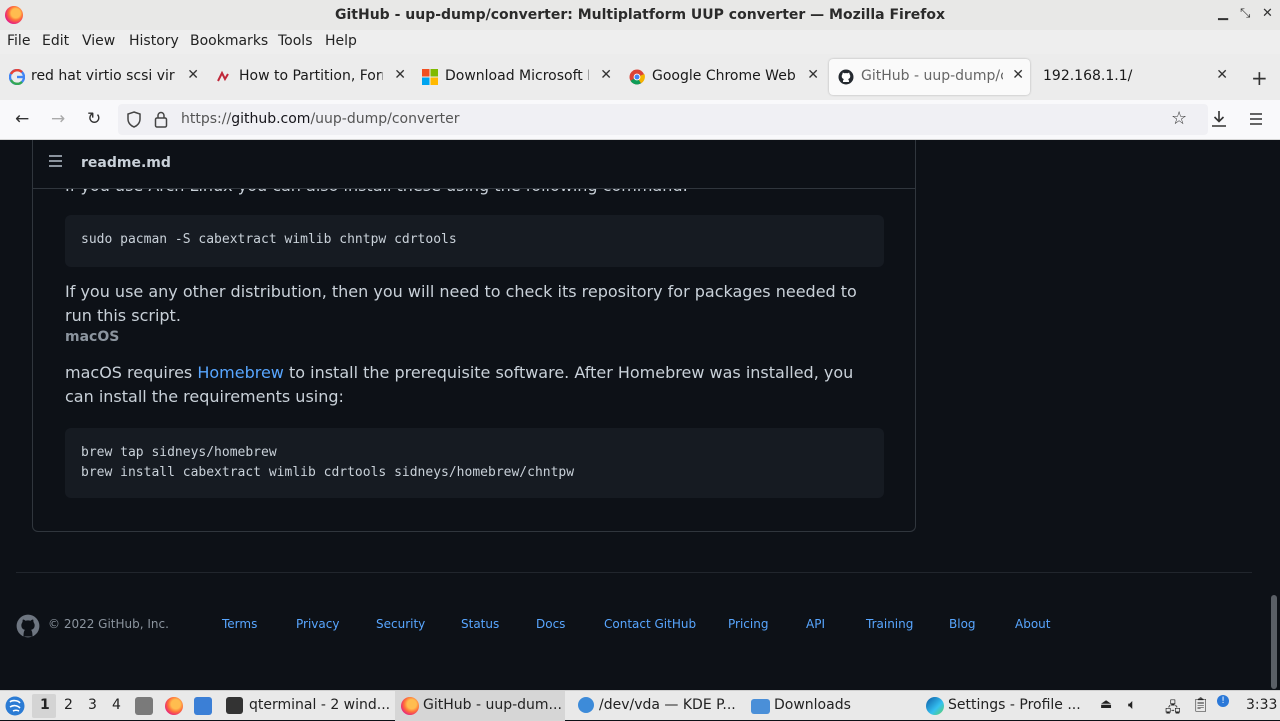 The height and width of the screenshot is (721, 1280). I want to click on reload-icon: ↻, so click(94, 119).